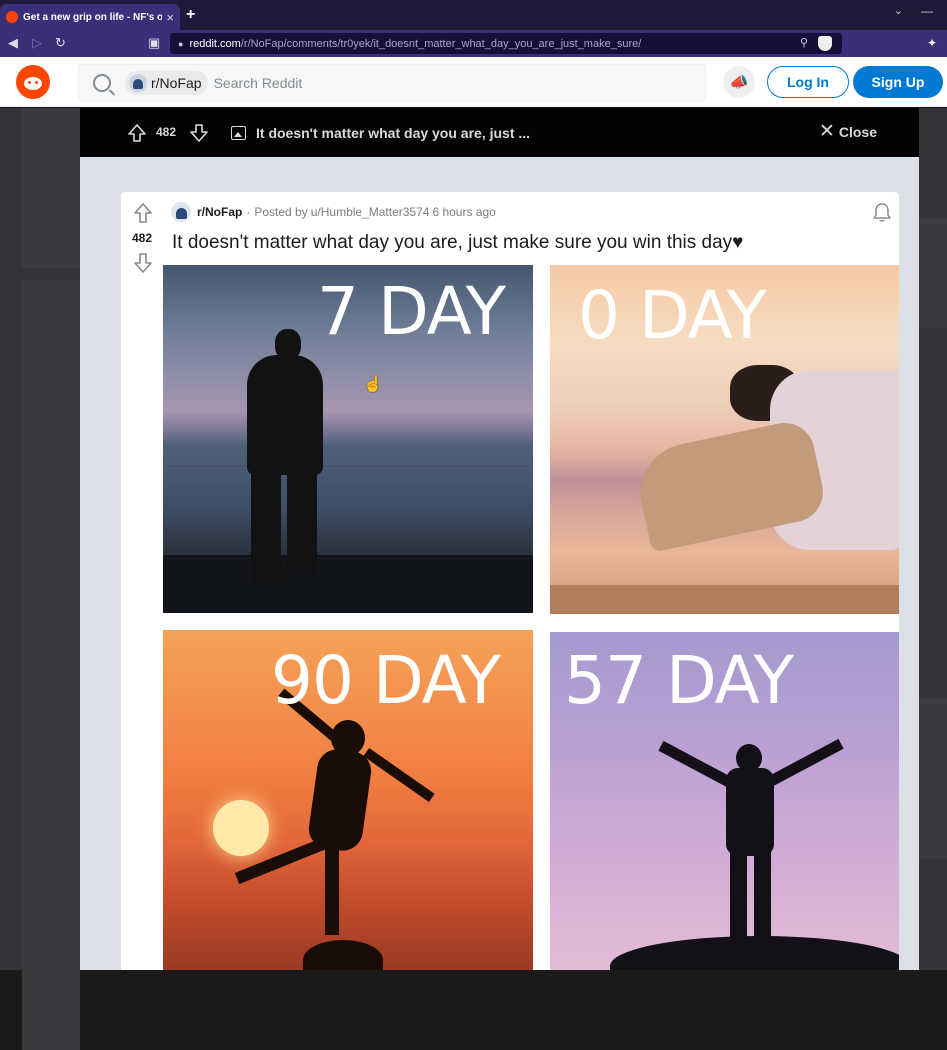 The width and height of the screenshot is (947, 1050). Describe the element at coordinates (739, 82) in the screenshot. I see `advertise-icon: 📣` at that location.